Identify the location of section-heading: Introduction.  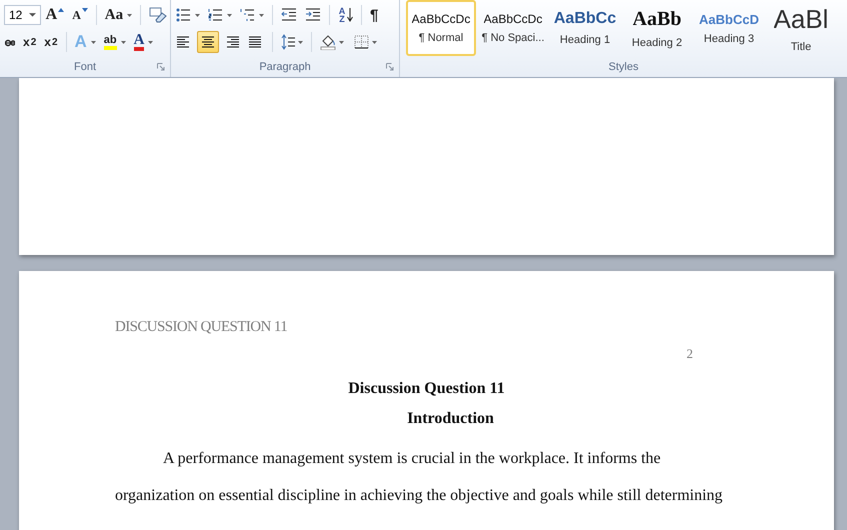
(450, 418).